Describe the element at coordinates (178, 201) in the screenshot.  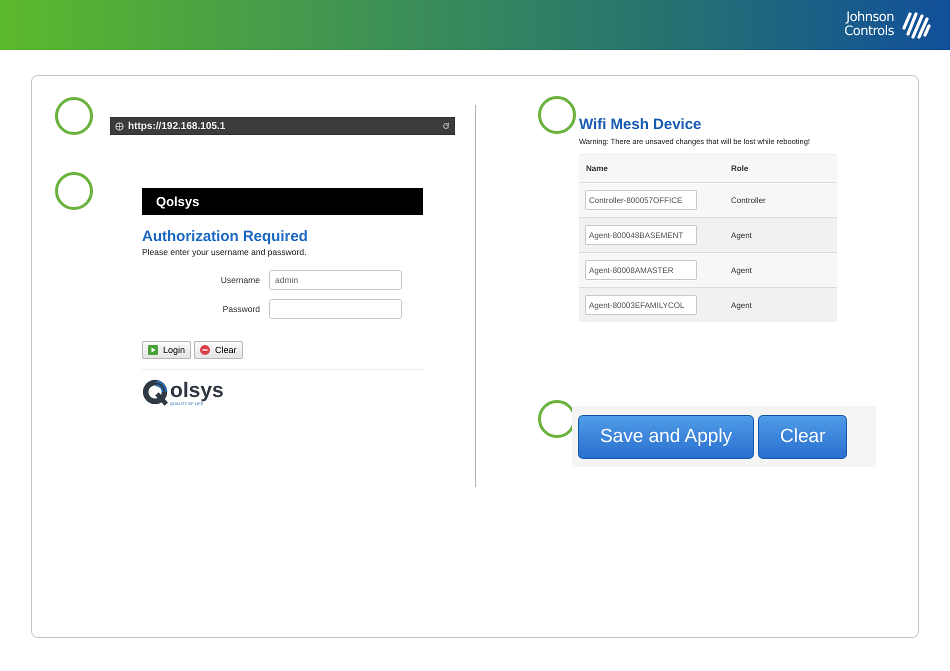
I see `brand-logo: Qolsys` at that location.